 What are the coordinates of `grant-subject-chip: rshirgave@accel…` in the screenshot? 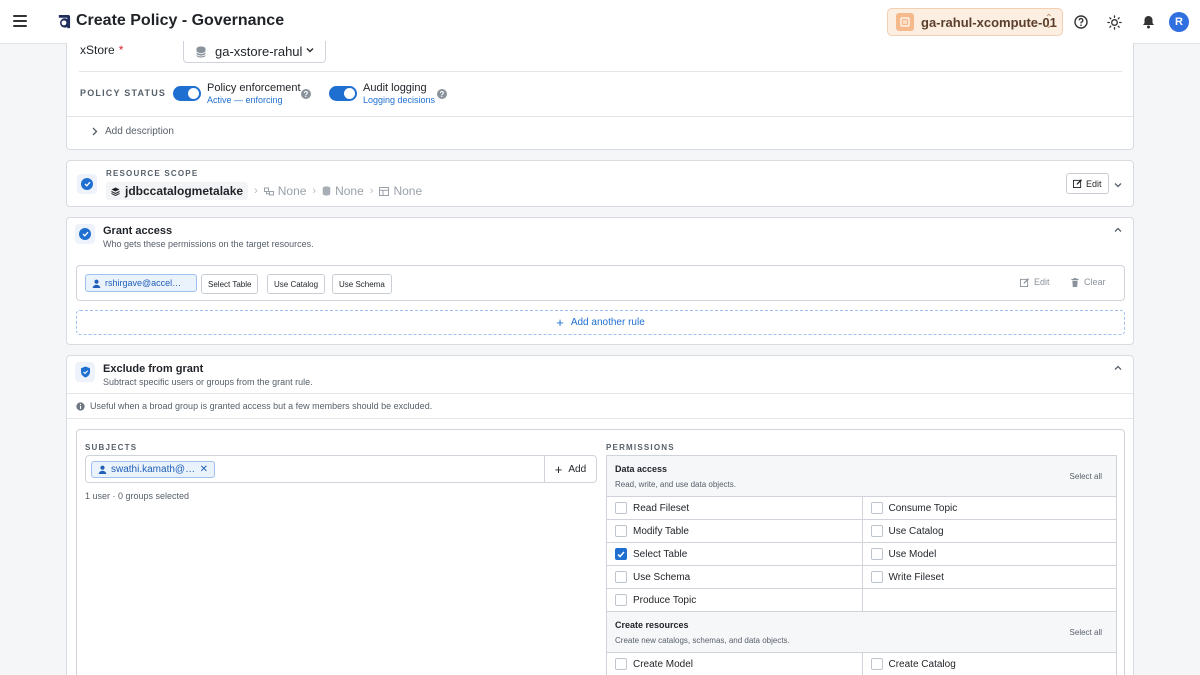 It's located at (141, 283).